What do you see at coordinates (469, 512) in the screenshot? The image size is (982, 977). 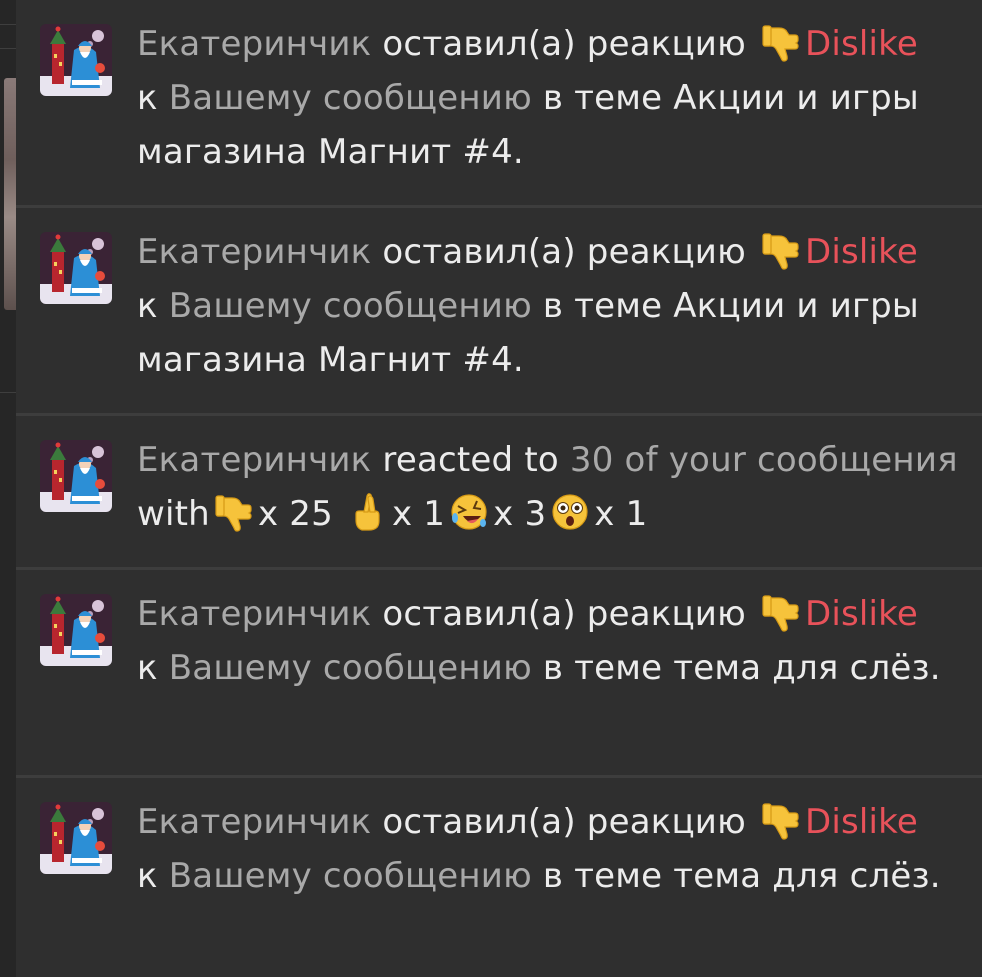 I see `rofl-icon` at bounding box center [469, 512].